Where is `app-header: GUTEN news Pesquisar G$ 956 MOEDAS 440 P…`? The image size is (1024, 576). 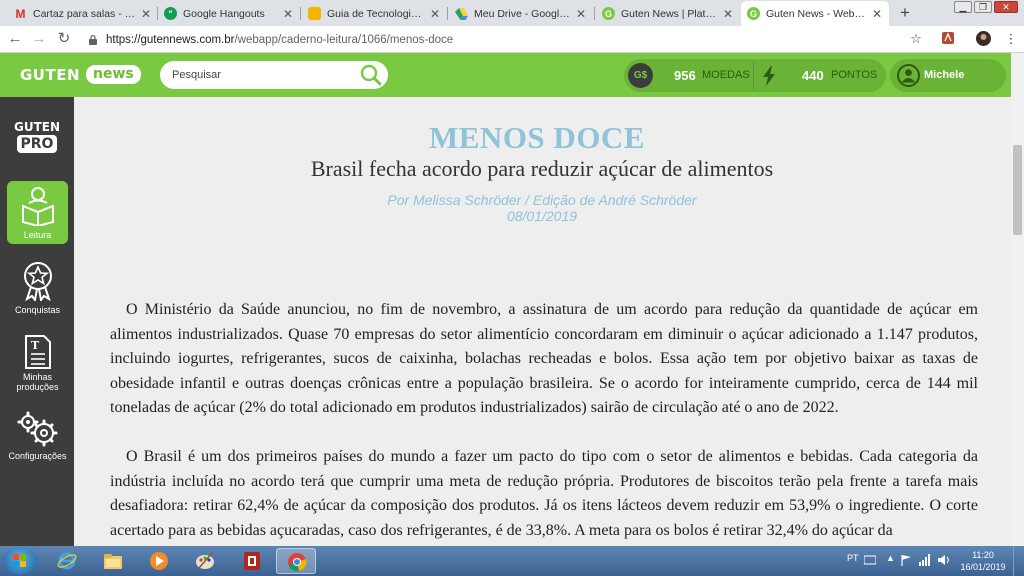 app-header: GUTEN news Pesquisar G$ 956 MOEDAS 440 P… is located at coordinates (512, 75).